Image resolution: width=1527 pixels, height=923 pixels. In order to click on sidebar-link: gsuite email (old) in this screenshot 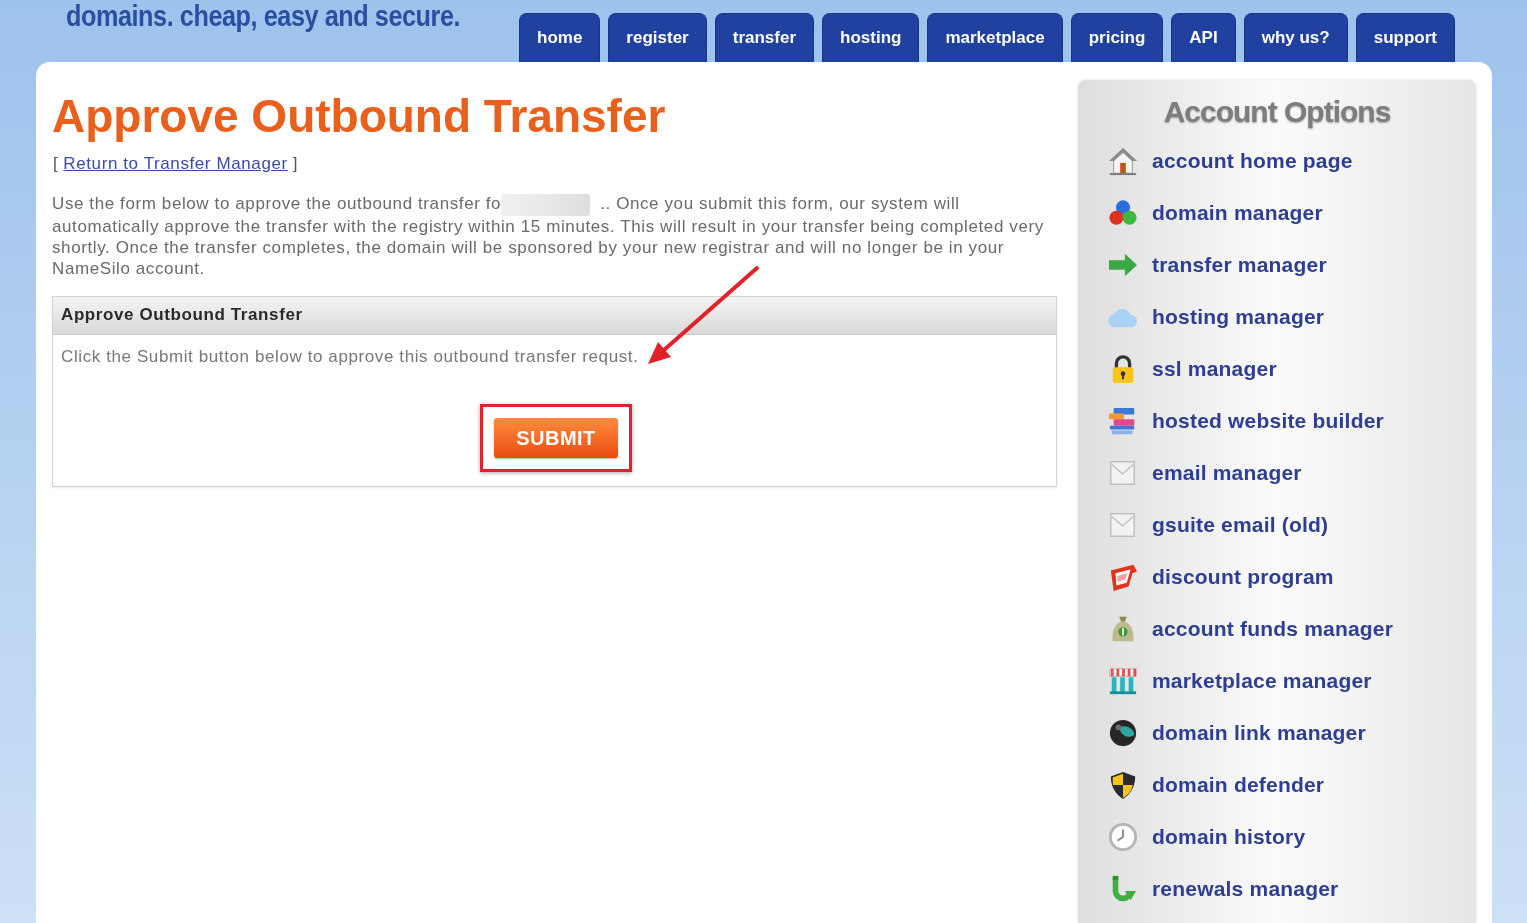, I will do `click(1218, 525)`.